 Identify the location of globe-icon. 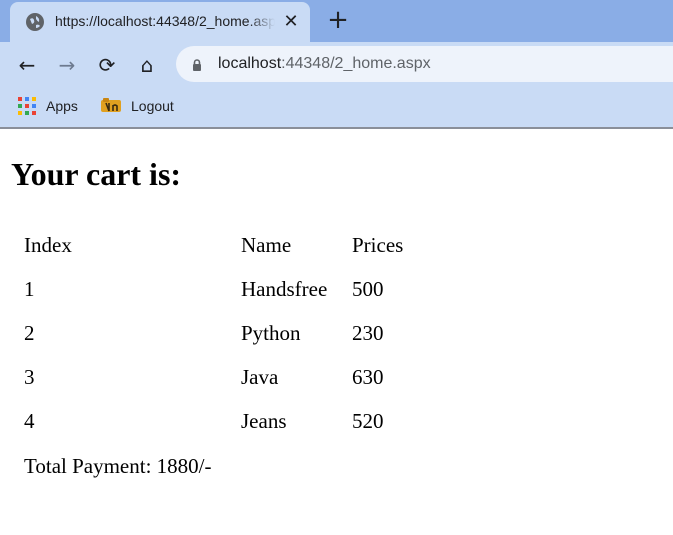
(35, 22).